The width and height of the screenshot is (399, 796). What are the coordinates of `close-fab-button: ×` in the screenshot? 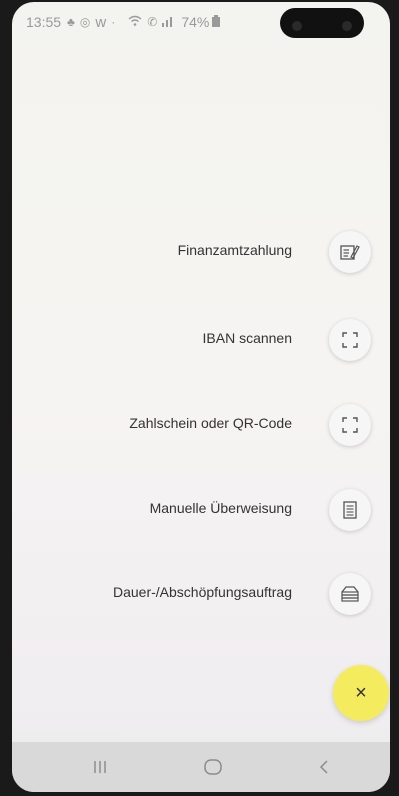 It's located at (361, 693).